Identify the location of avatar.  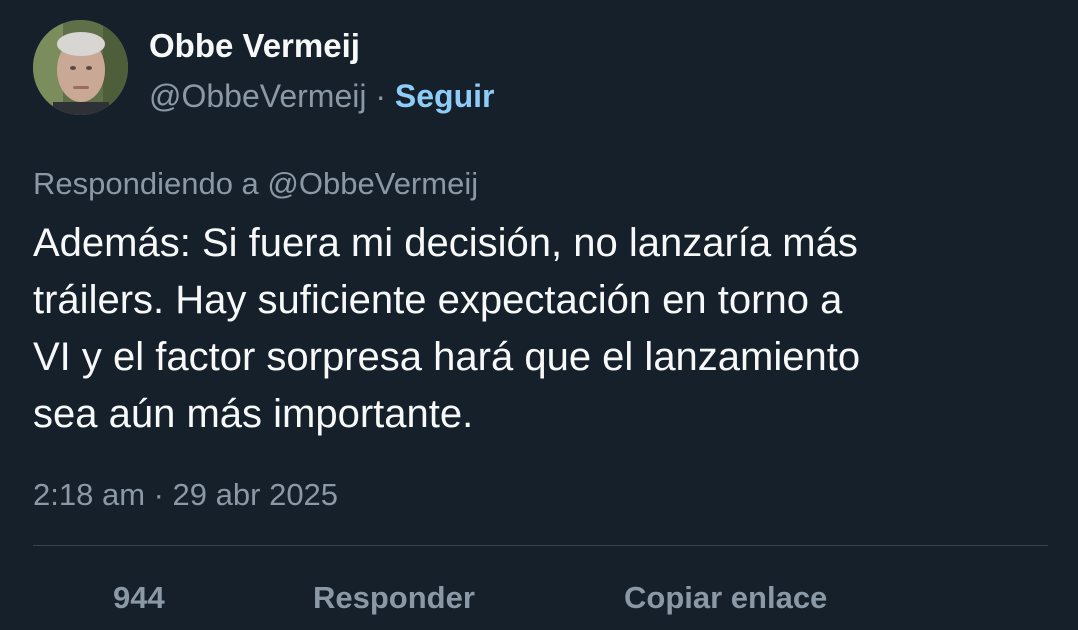
(80, 67).